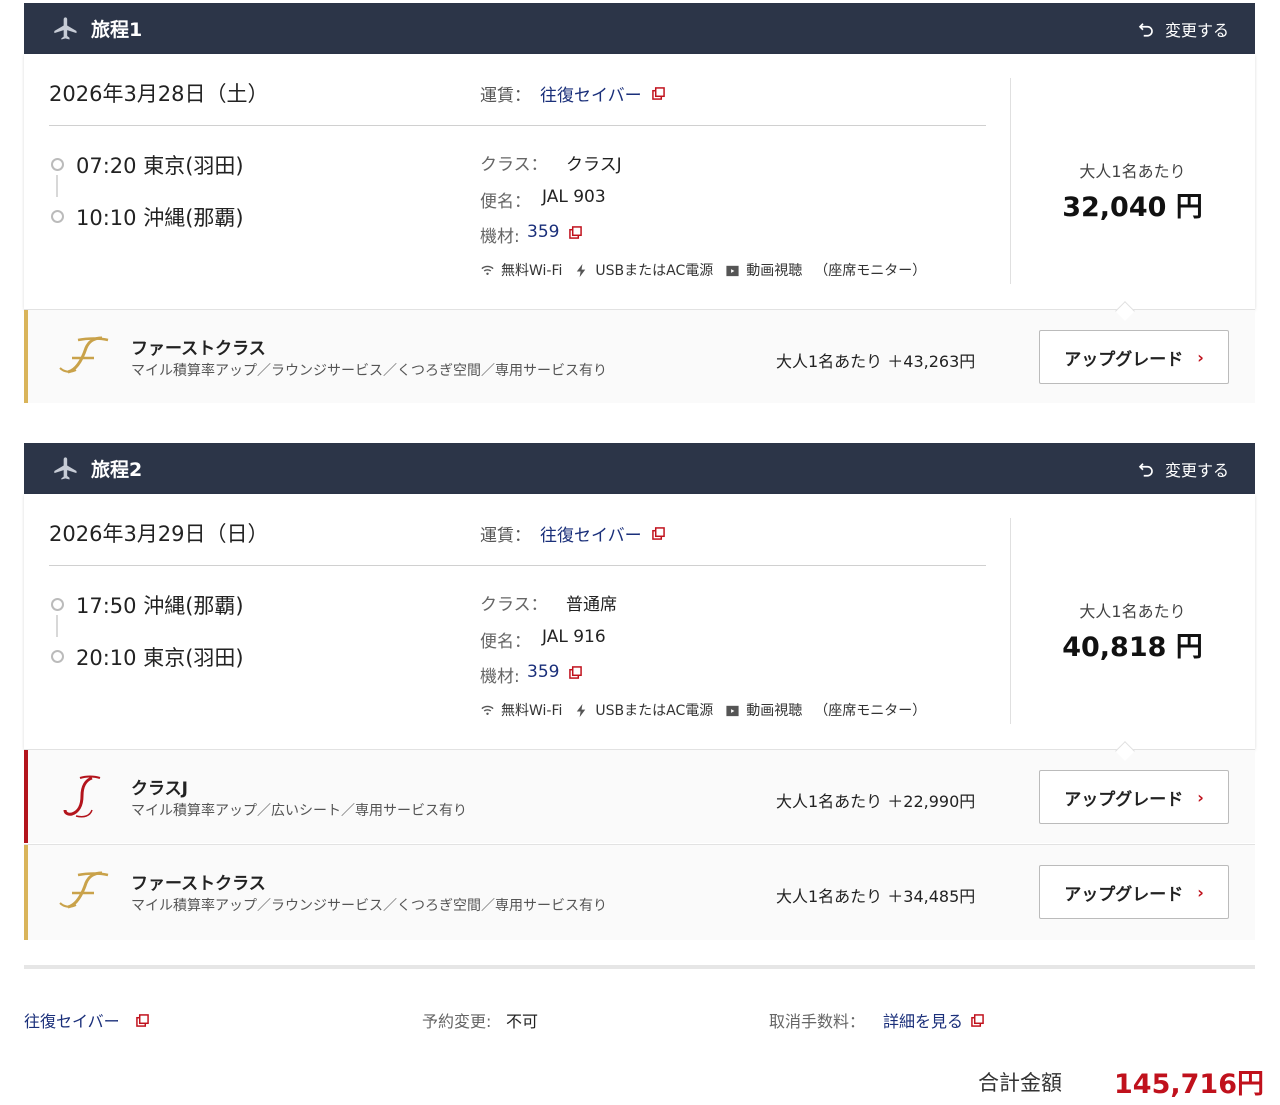  What do you see at coordinates (1132, 631) in the screenshot?
I see `price-box: 大人1名あたり 40,818 円` at bounding box center [1132, 631].